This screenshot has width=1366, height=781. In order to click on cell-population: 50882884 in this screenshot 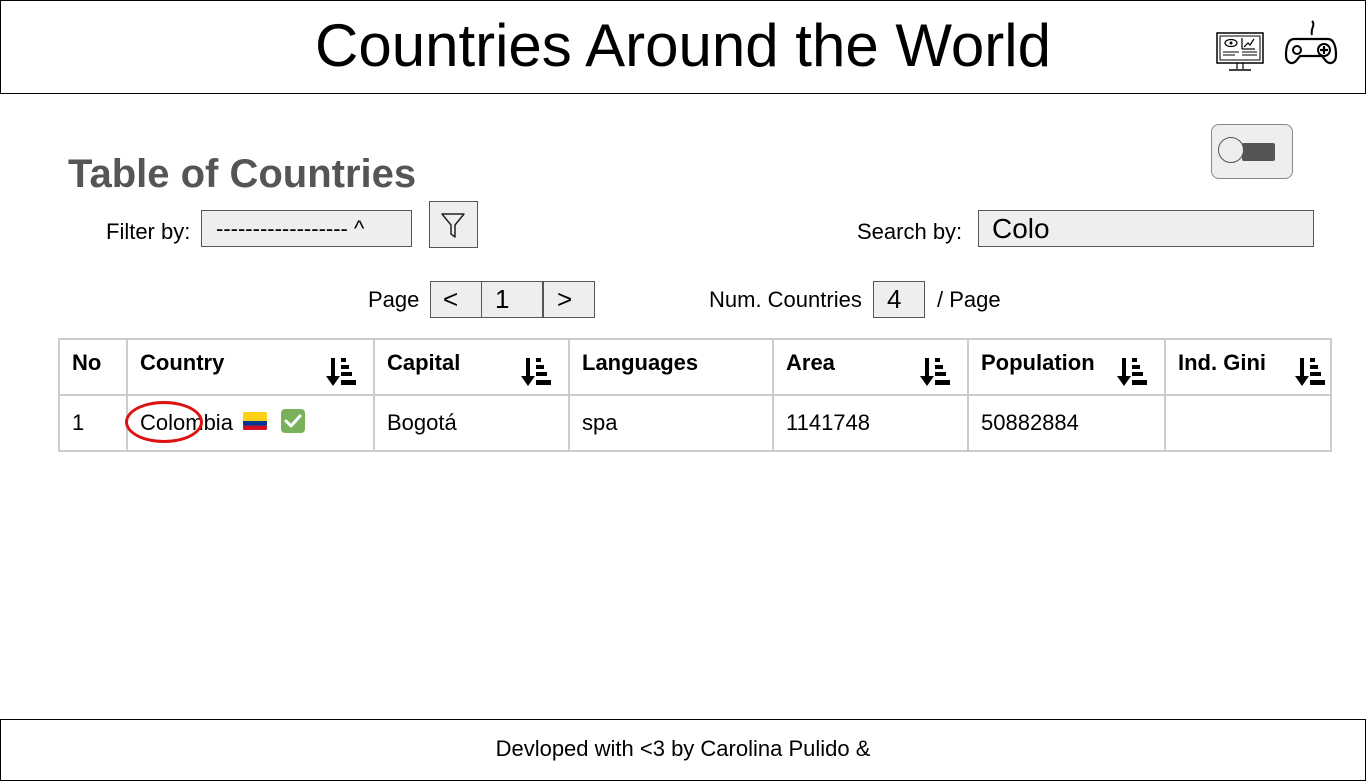, I will do `click(1066, 423)`.